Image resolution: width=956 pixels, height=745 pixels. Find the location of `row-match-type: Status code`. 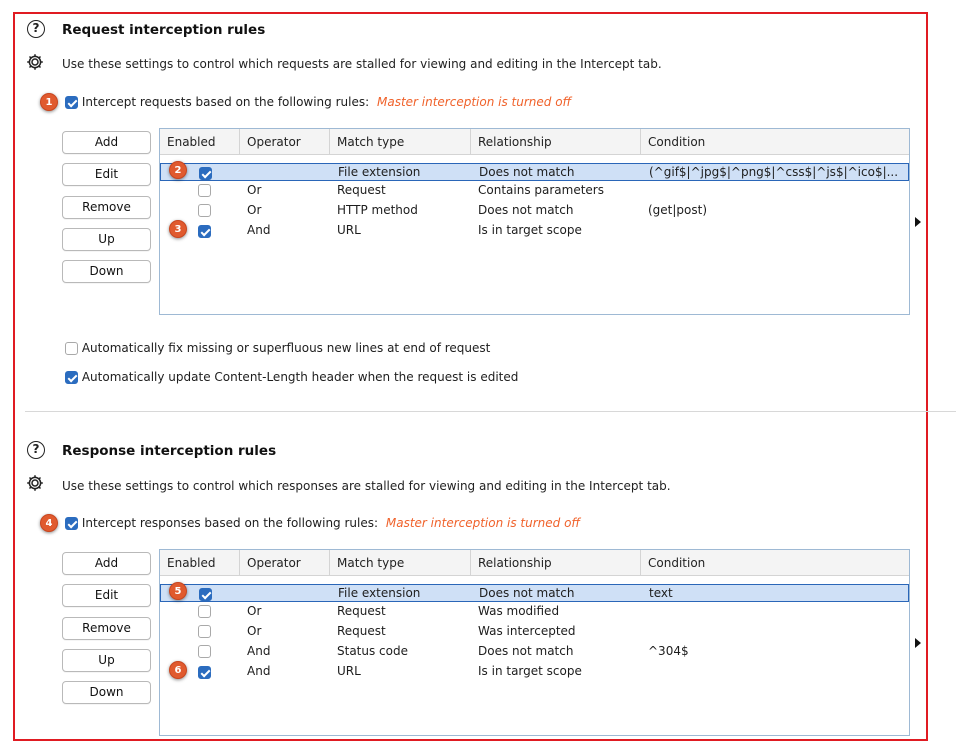

row-match-type: Status code is located at coordinates (372, 651).